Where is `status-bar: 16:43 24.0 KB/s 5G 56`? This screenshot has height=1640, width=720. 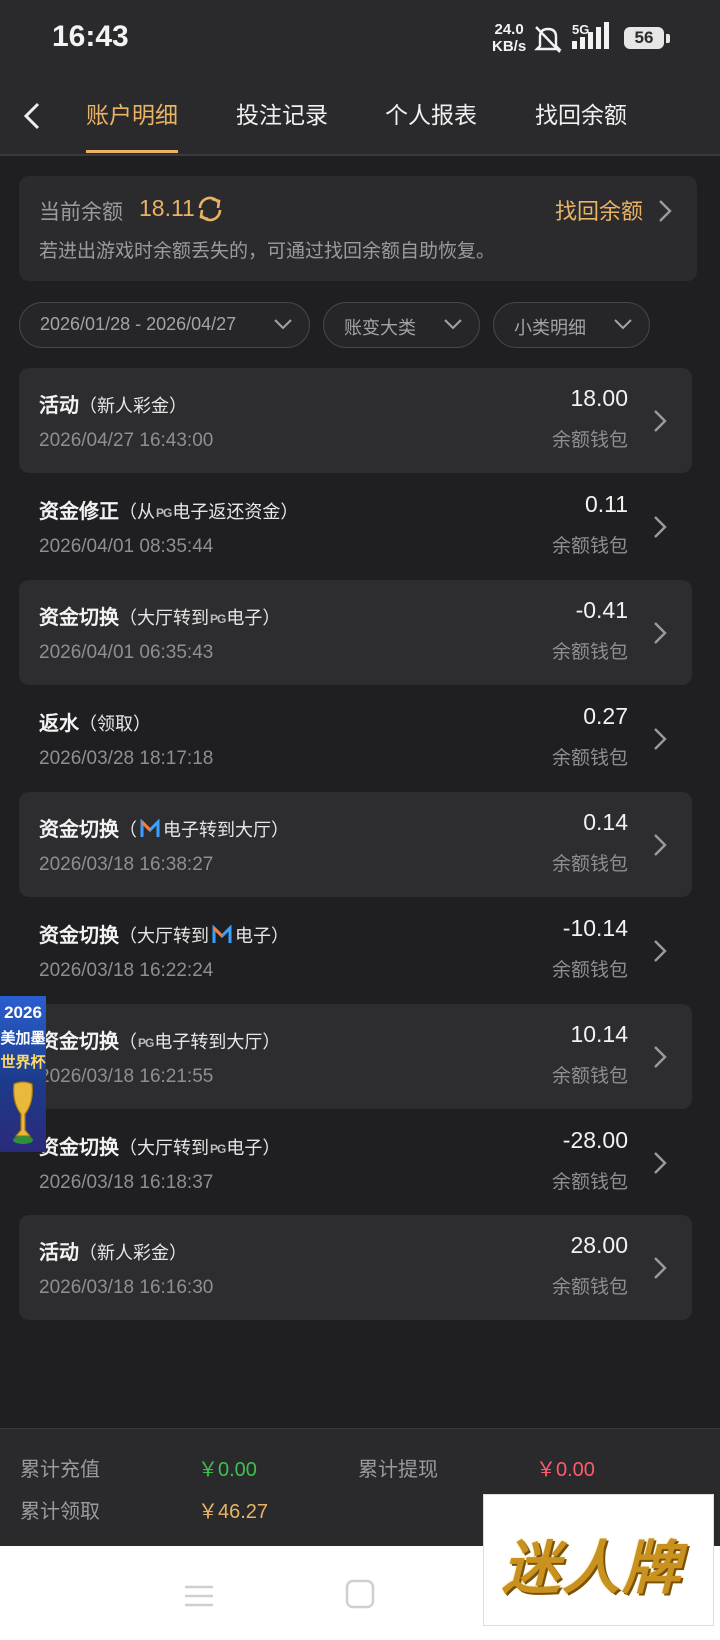 status-bar: 16:43 24.0 KB/s 5G 56 is located at coordinates (360, 40).